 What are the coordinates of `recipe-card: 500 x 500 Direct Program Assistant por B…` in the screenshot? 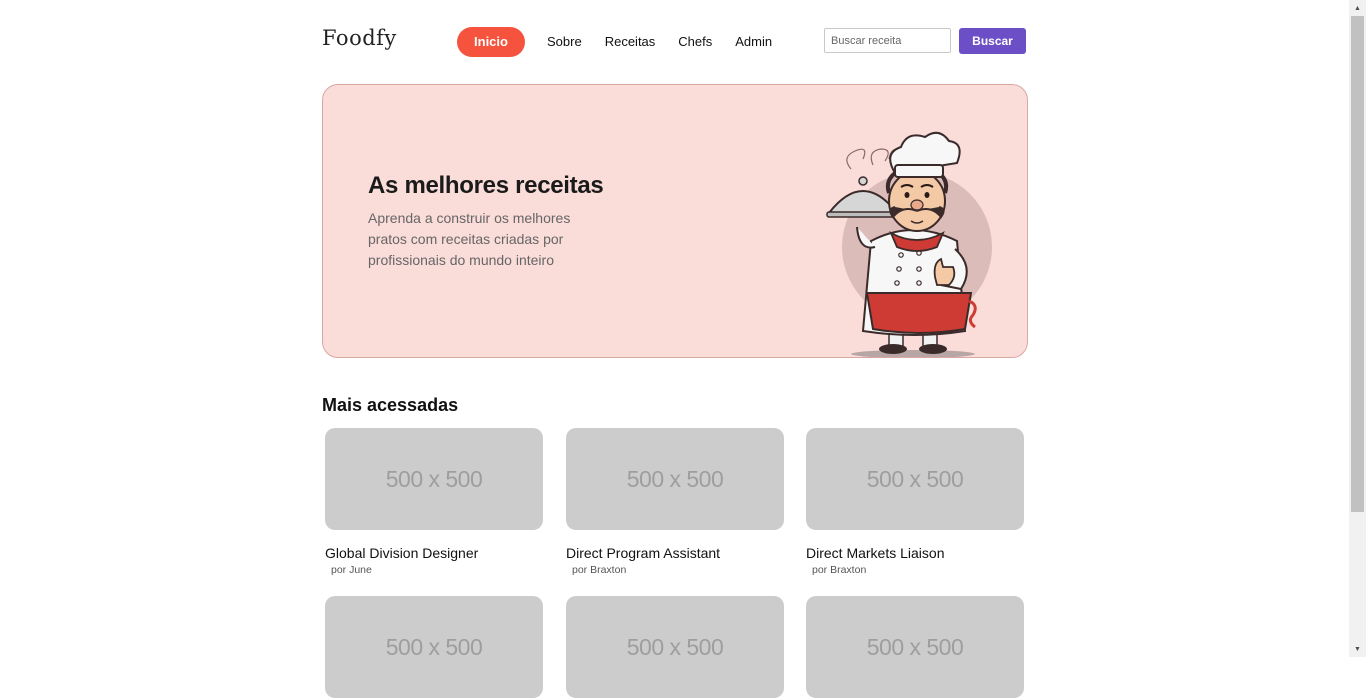 It's located at (675, 502).